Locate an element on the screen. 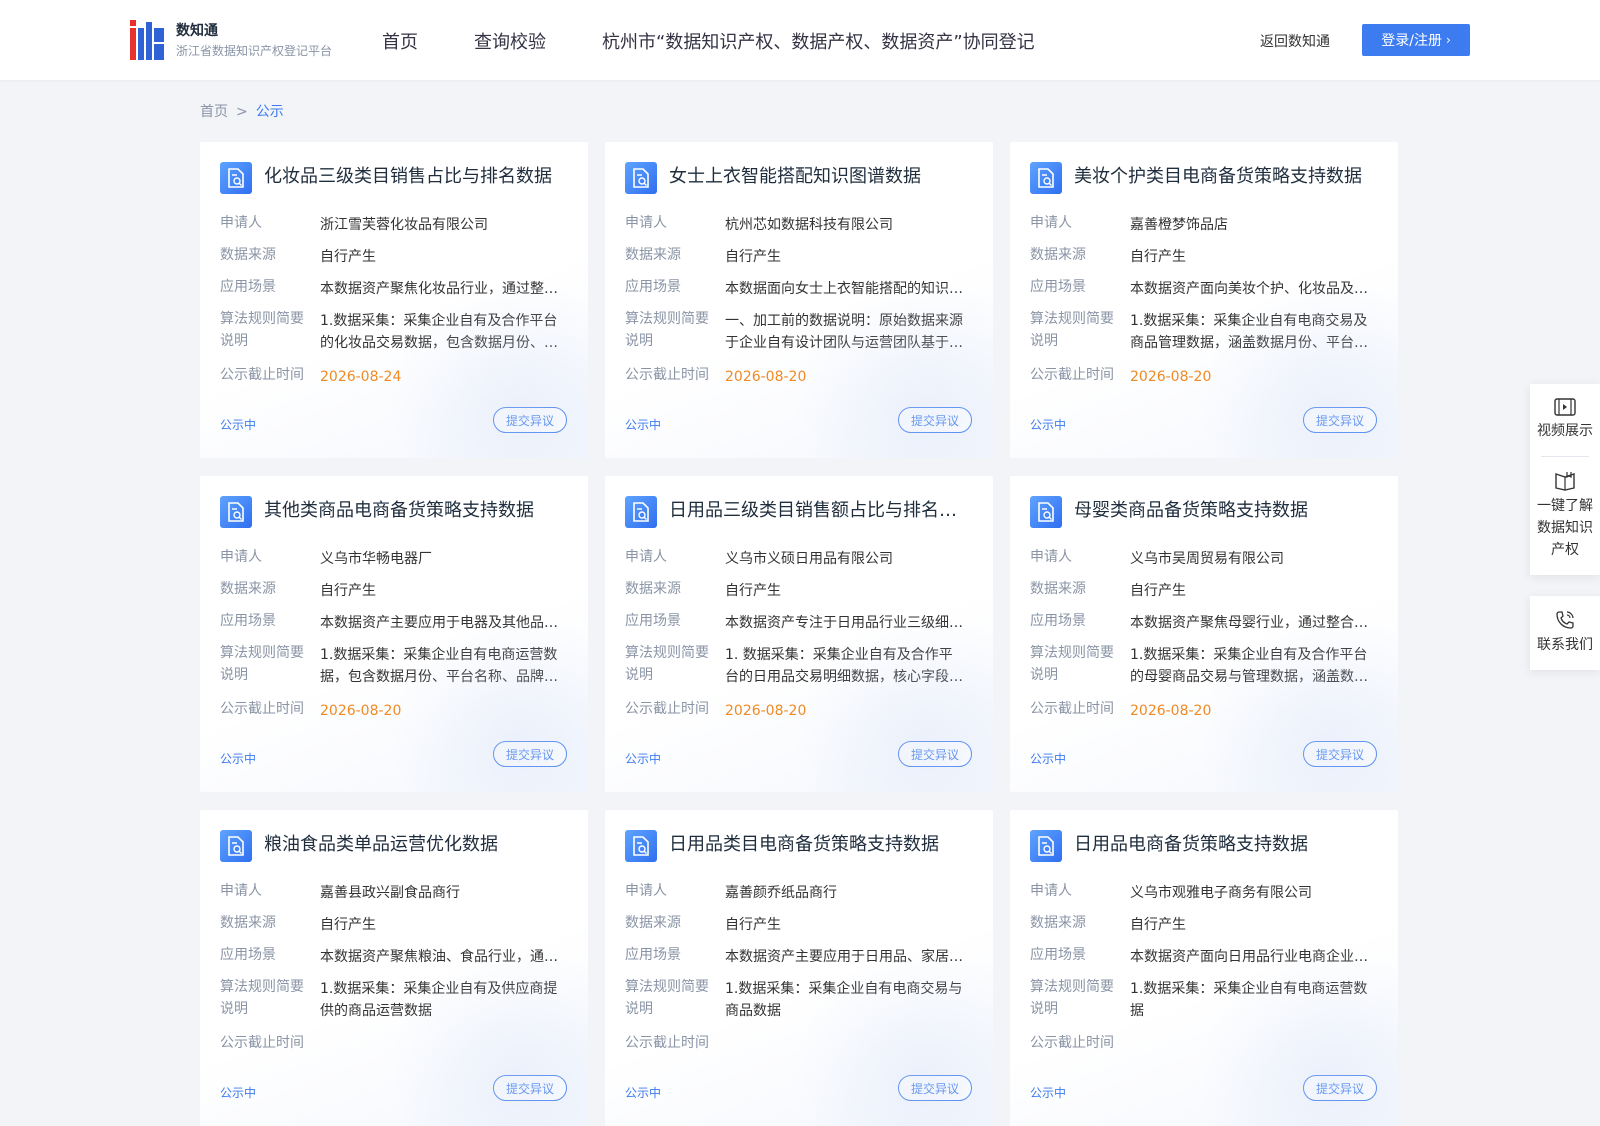 The height and width of the screenshot is (1126, 1600). brand-name: 数知通 is located at coordinates (197, 30).